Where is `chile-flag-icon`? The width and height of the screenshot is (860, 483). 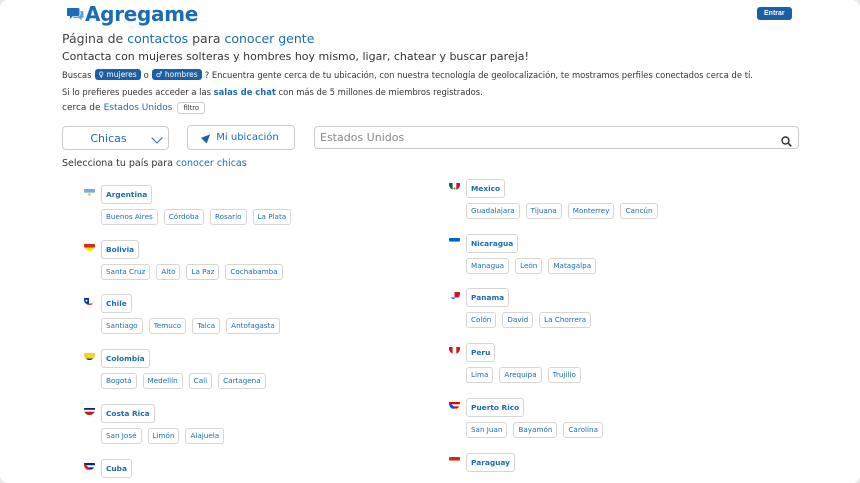 chile-flag-icon is located at coordinates (89, 300).